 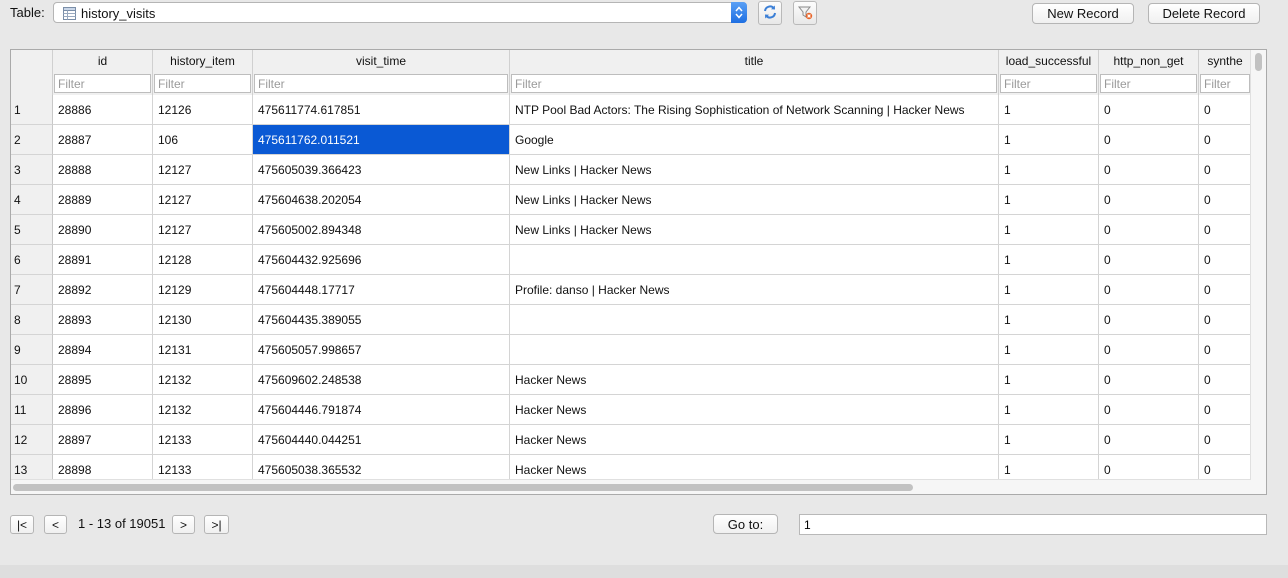 I want to click on cell-id: 28889, so click(x=103, y=200).